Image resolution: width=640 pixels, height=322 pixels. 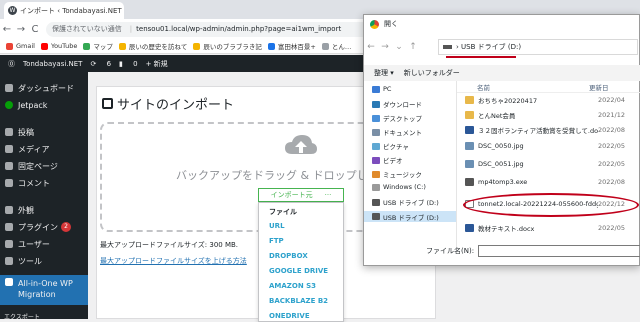 I want to click on app-file-icon, so click(x=469, y=182).